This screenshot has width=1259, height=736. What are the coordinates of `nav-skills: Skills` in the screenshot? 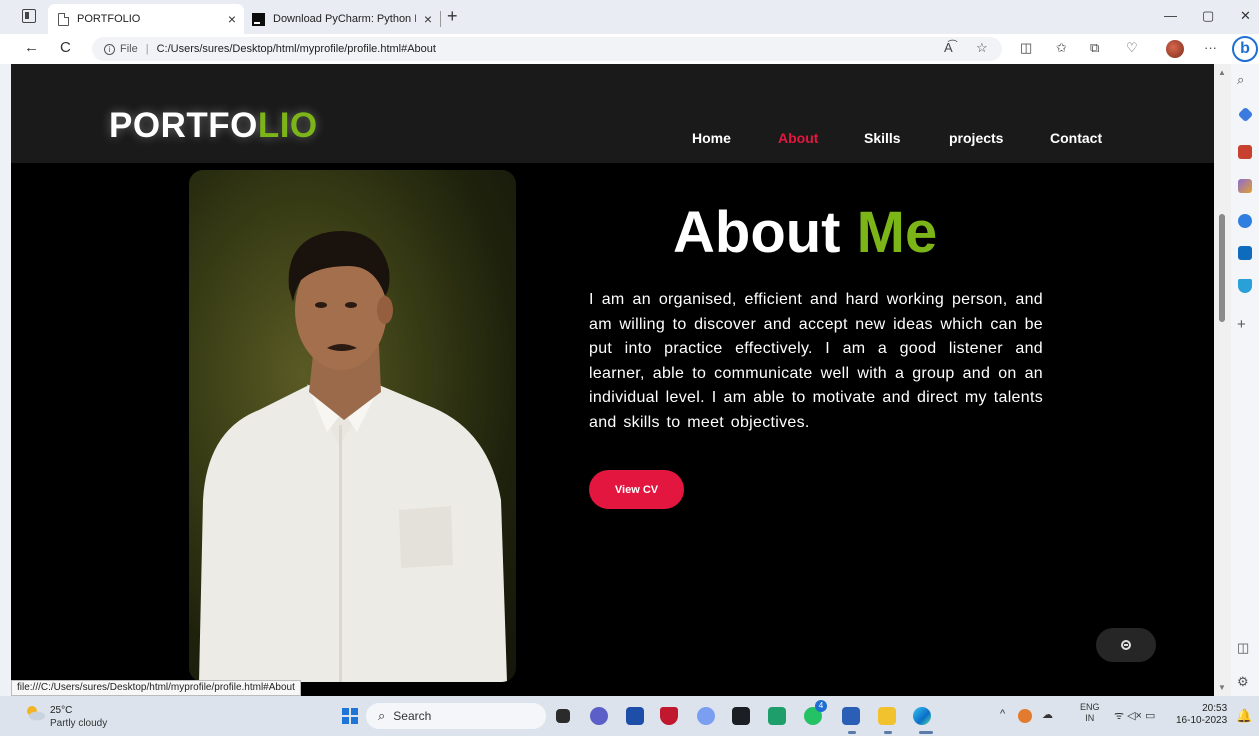 It's located at (882, 138).